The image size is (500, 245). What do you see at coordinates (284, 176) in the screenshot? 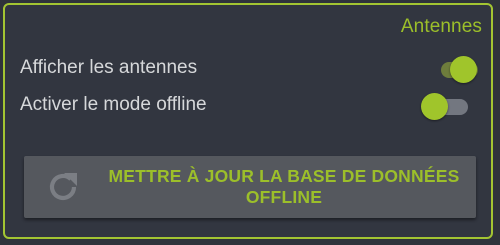
I see `update-button-label-line1: METTRE À JOUR LA BASE DE DONNÉES` at bounding box center [284, 176].